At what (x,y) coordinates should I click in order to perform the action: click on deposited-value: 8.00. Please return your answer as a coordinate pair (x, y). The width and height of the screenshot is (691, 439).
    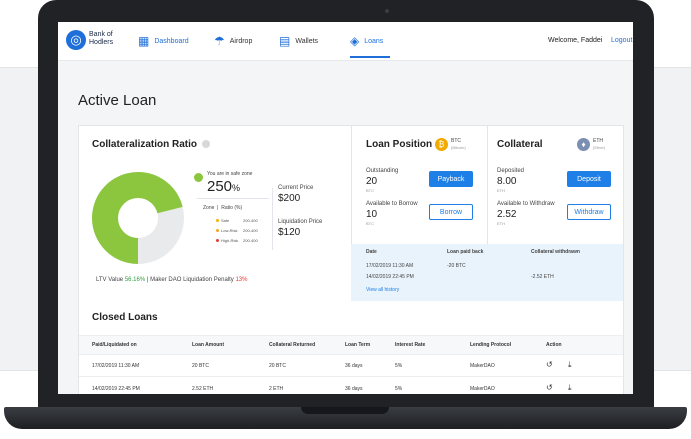
    Looking at the image, I should click on (507, 181).